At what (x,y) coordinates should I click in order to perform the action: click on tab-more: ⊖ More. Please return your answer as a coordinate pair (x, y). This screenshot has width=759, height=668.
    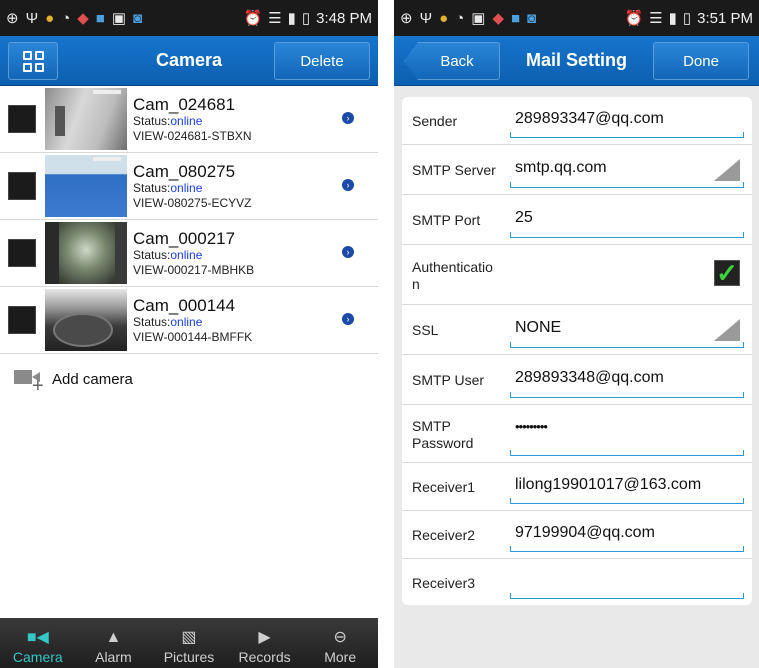
    Looking at the image, I should click on (340, 643).